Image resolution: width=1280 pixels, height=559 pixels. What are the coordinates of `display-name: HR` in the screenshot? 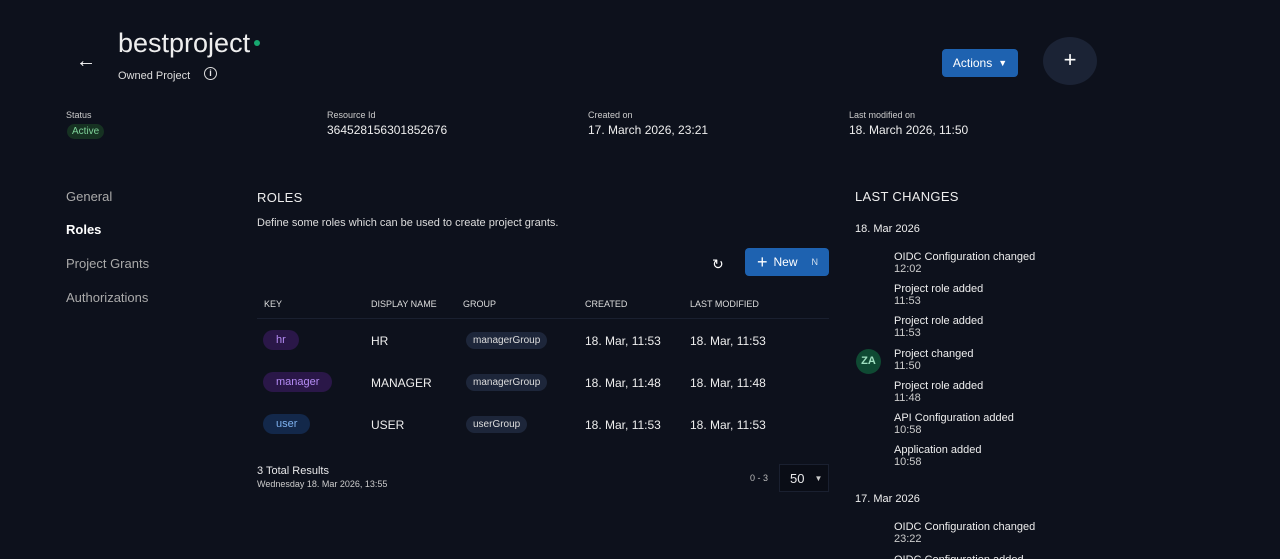 It's located at (380, 341).